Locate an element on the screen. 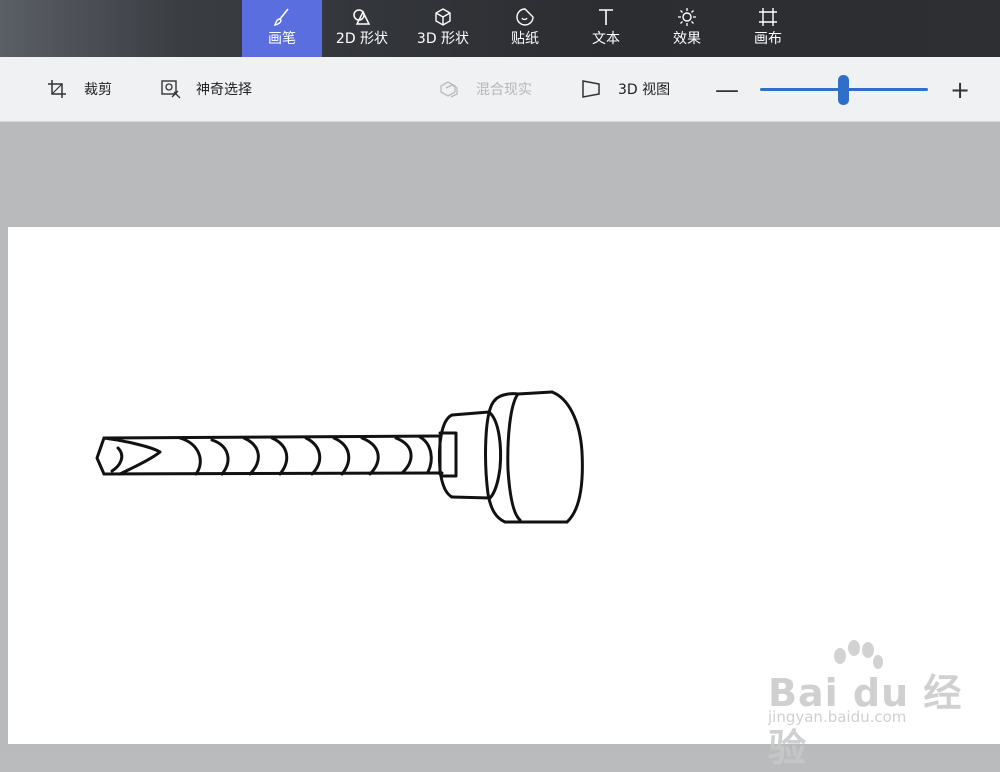 The image size is (1000, 772). brush-icon is located at coordinates (281, 17).